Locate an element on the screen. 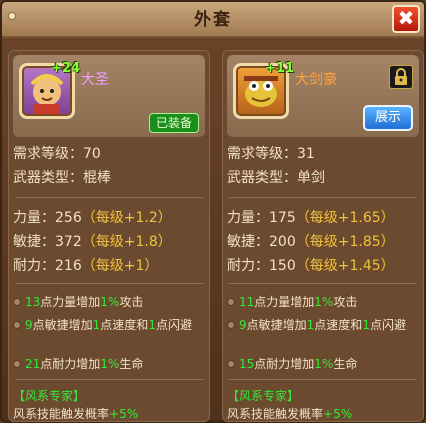 This screenshot has height=423, width=426. close-icon: ✖ is located at coordinates (406, 18).